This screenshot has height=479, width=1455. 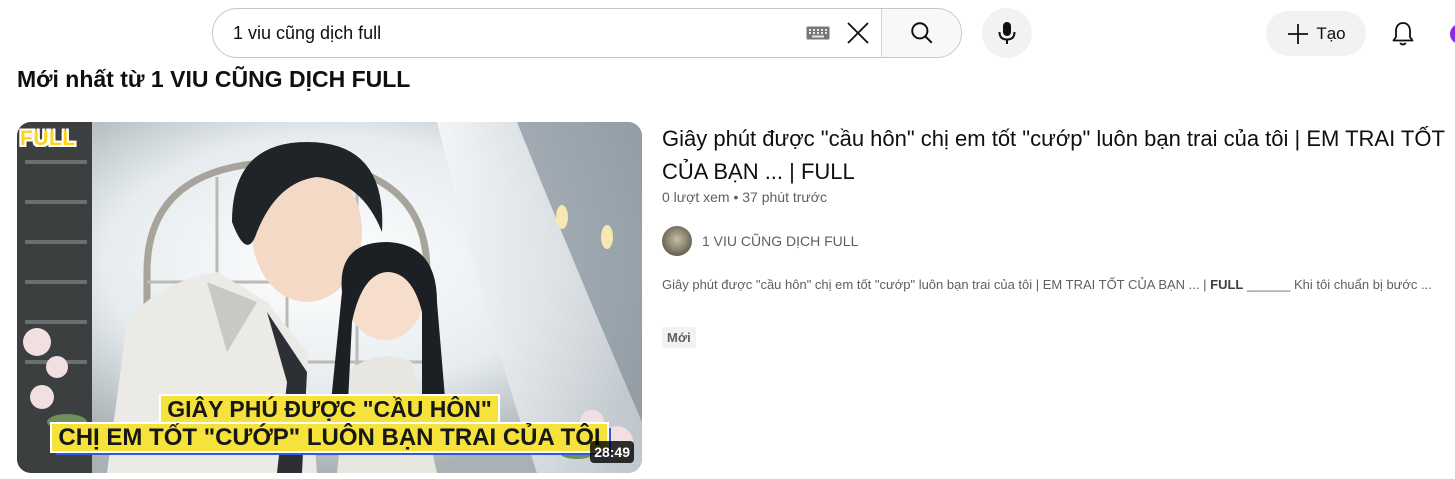 I want to click on bell-icon, so click(x=1402, y=33).